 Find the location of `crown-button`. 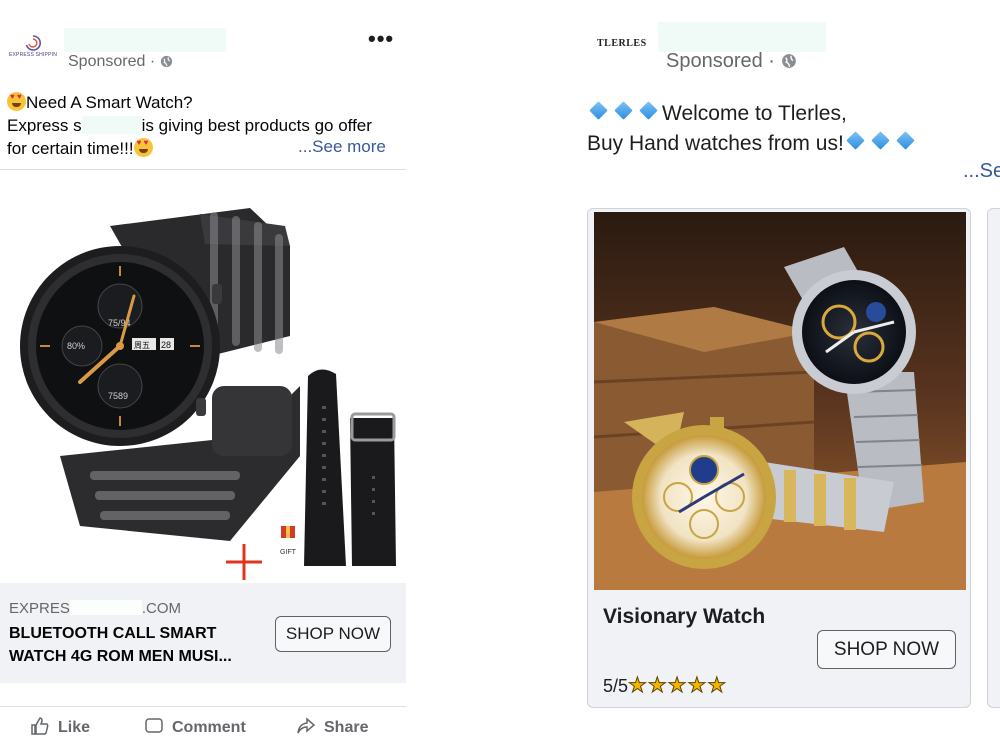

crown-button is located at coordinates (217, 294).